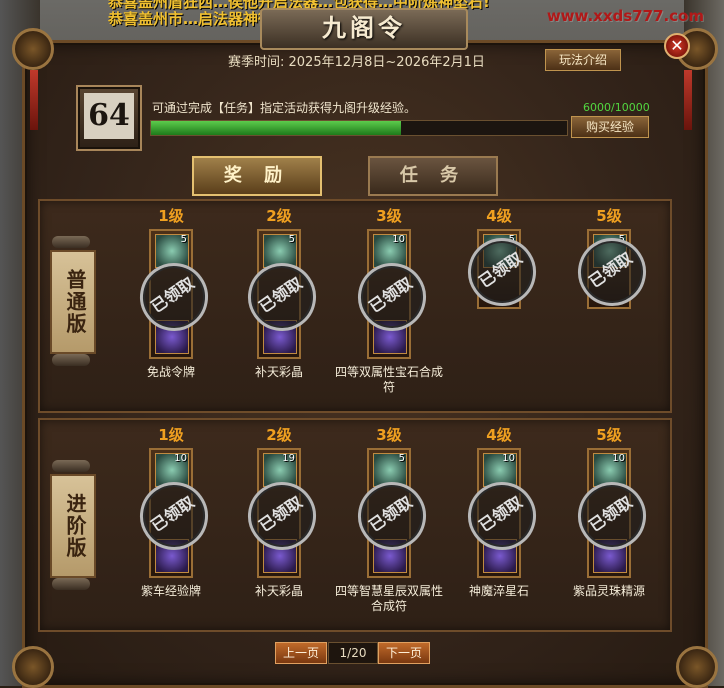 The height and width of the screenshot is (688, 724). What do you see at coordinates (388, 379) in the screenshot?
I see `item-name: 四等双属性宝石合成符` at bounding box center [388, 379].